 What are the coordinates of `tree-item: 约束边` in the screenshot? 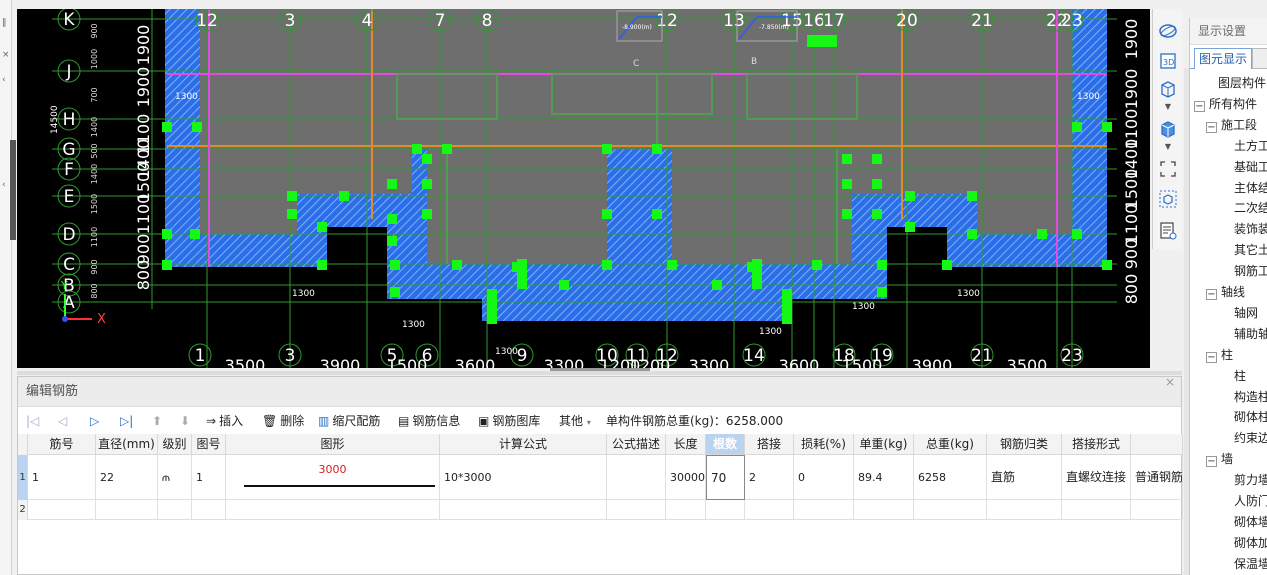 It's located at (1250, 438).